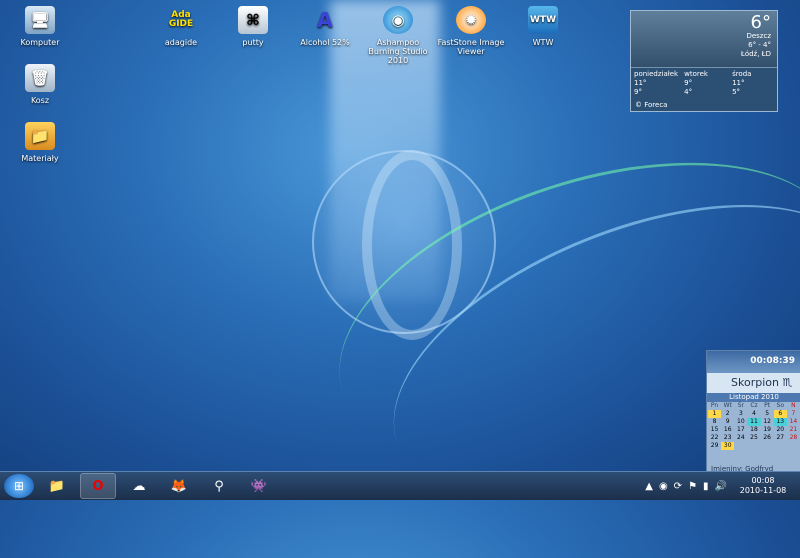  I want to click on weather-day-low: 5°, so click(736, 92).